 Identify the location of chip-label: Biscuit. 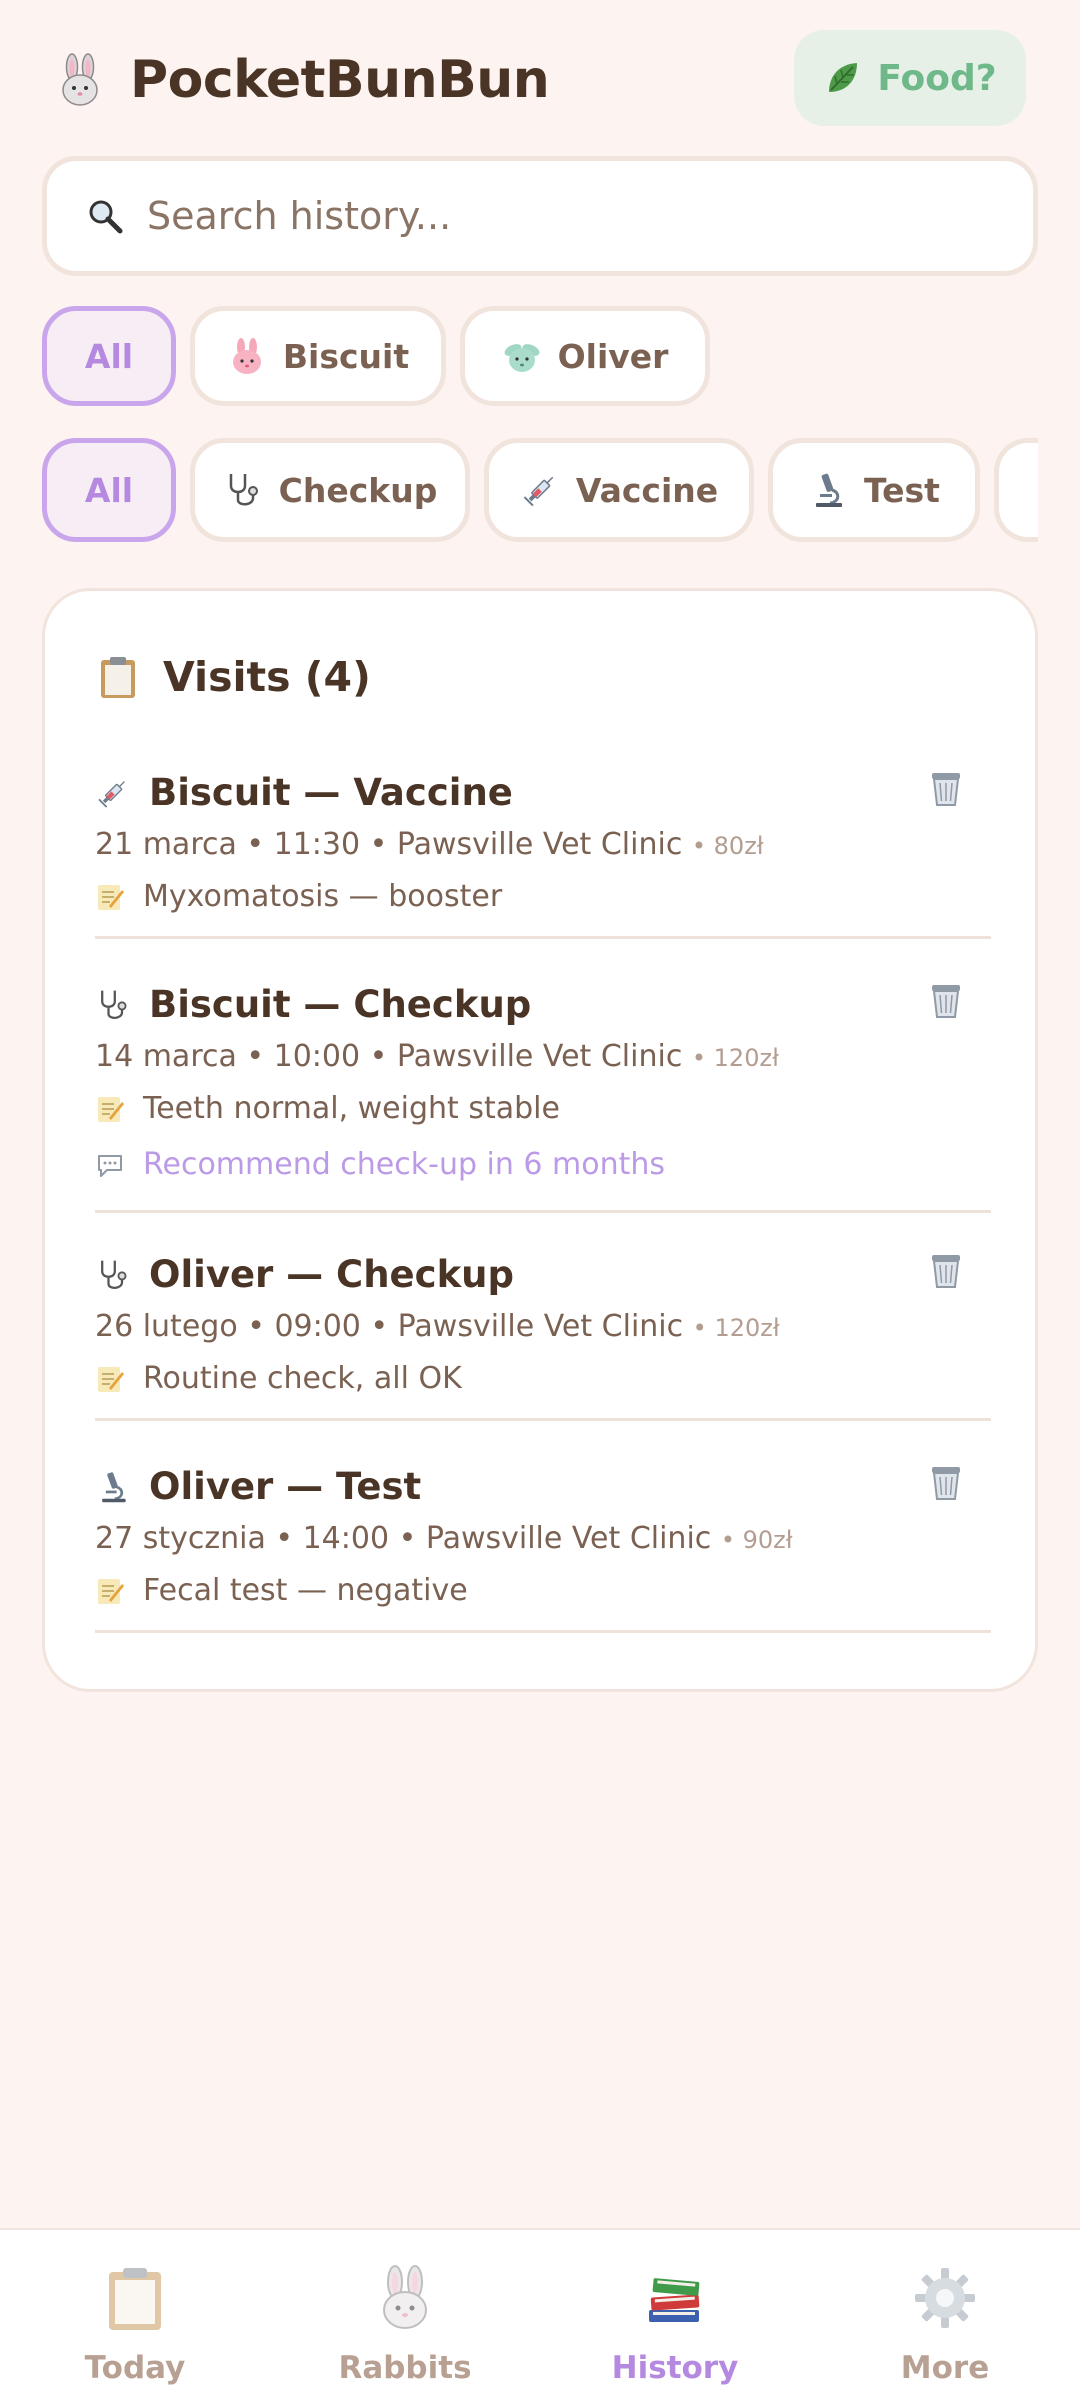
(346, 356).